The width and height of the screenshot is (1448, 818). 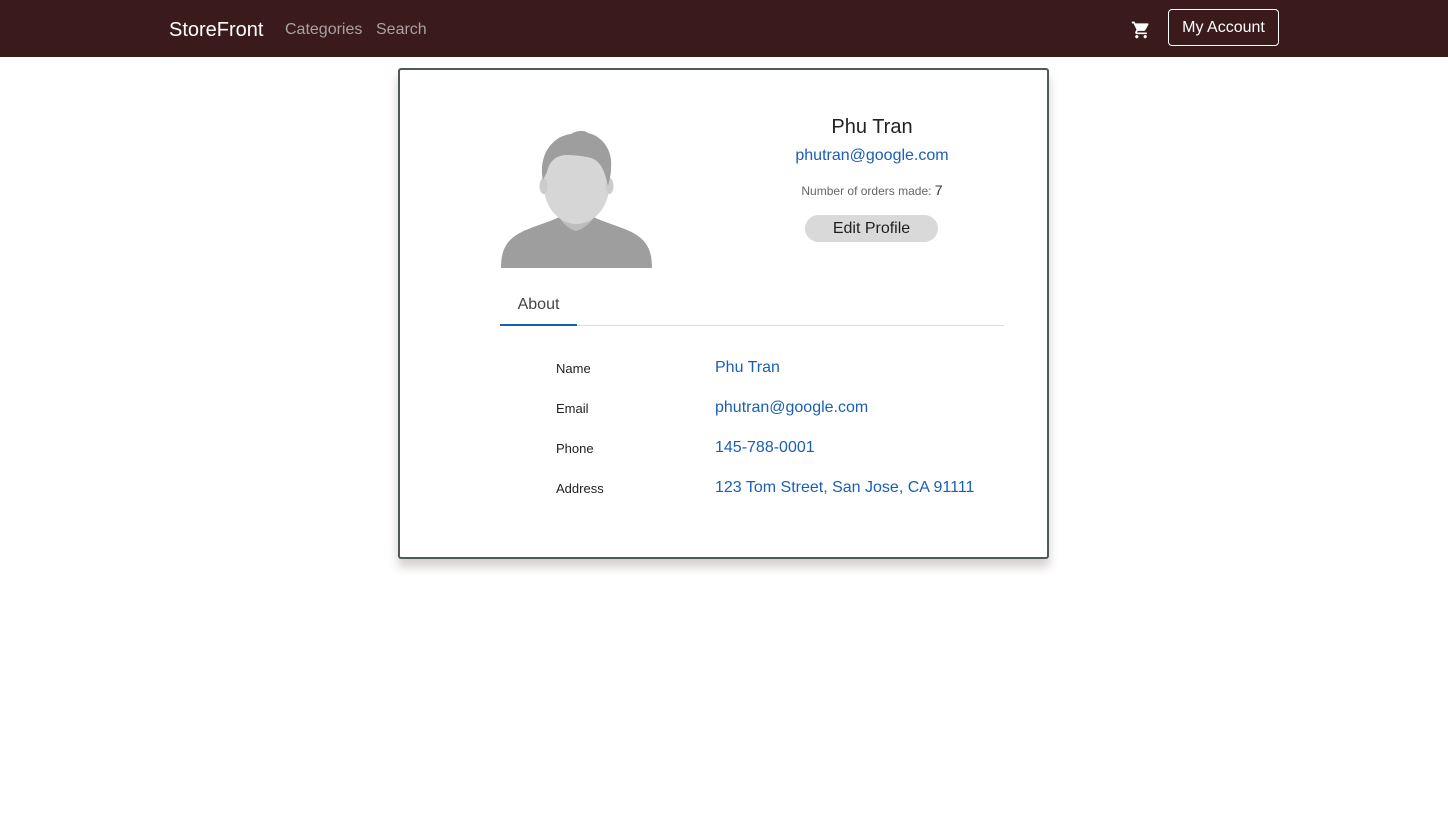 What do you see at coordinates (216, 30) in the screenshot?
I see `brand-logo: StoreFront` at bounding box center [216, 30].